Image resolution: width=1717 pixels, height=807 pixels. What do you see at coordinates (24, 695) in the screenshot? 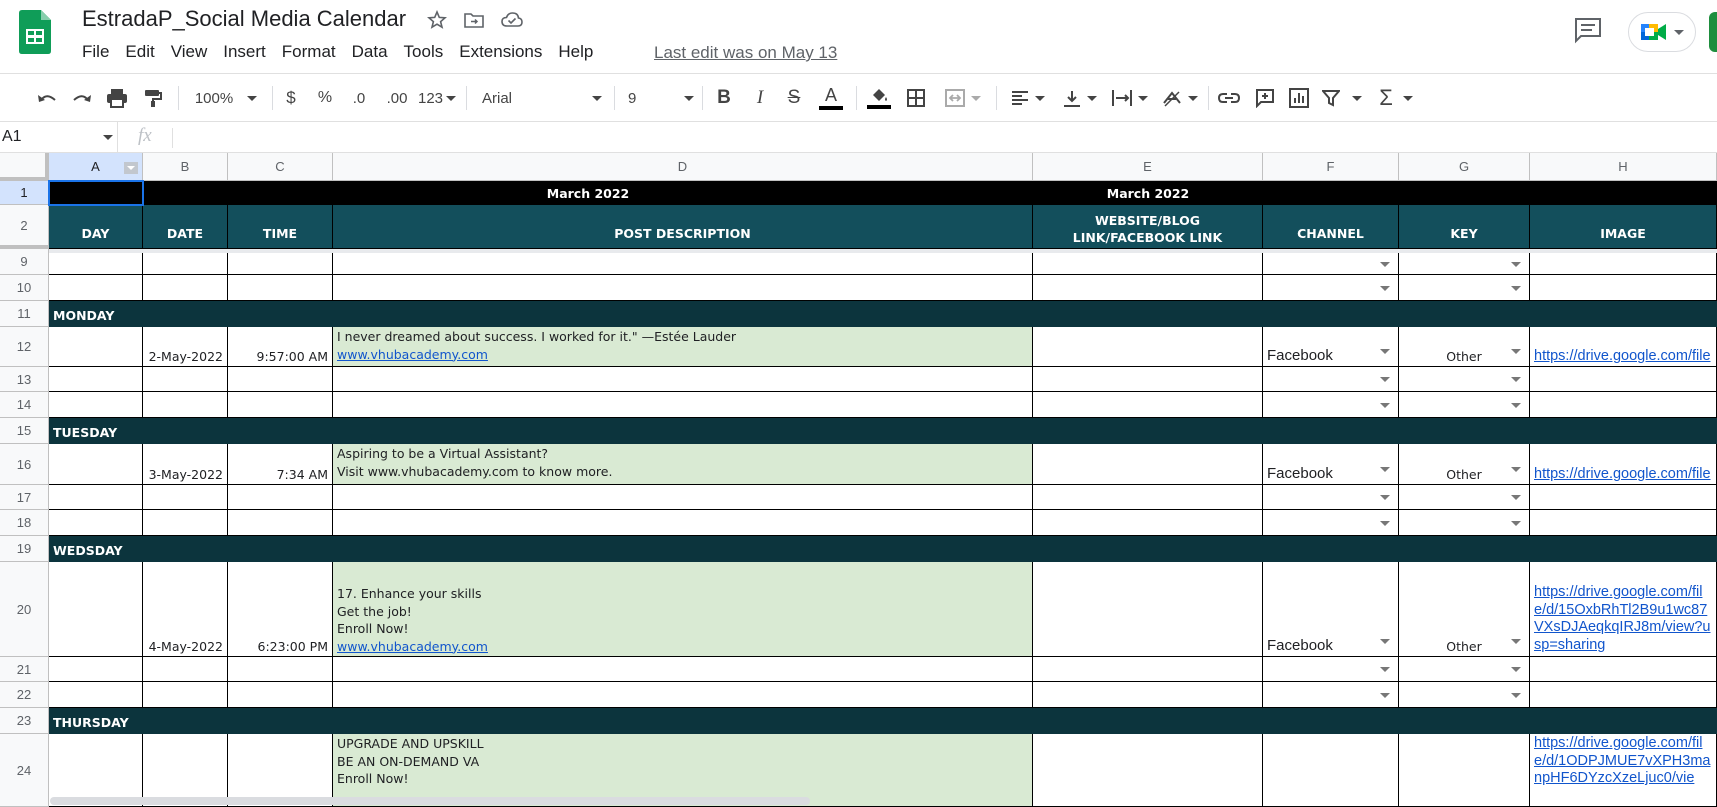
I see `row-header-22: 22` at bounding box center [24, 695].